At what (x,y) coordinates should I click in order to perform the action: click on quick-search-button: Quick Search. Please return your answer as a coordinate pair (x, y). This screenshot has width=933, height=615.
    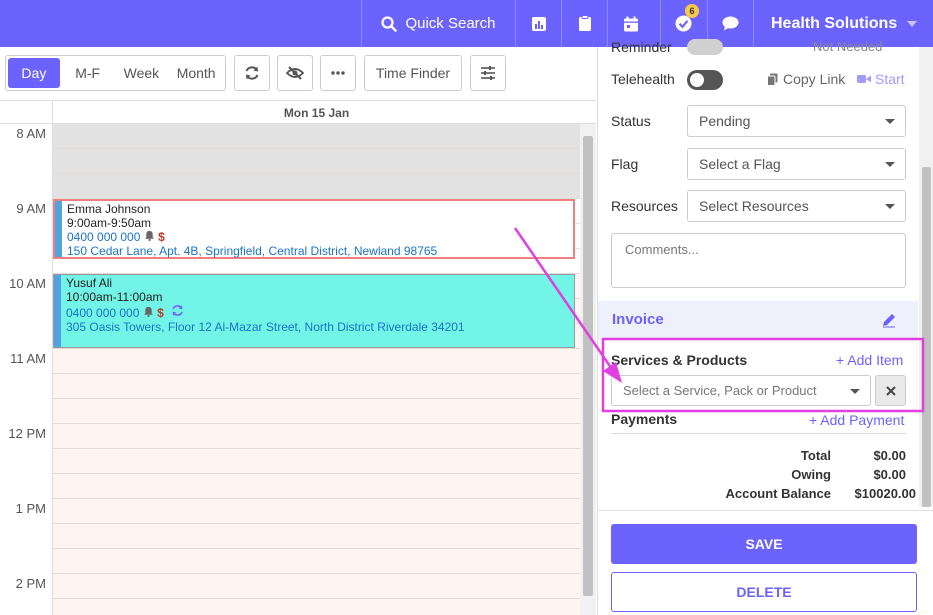
    Looking at the image, I should click on (438, 23).